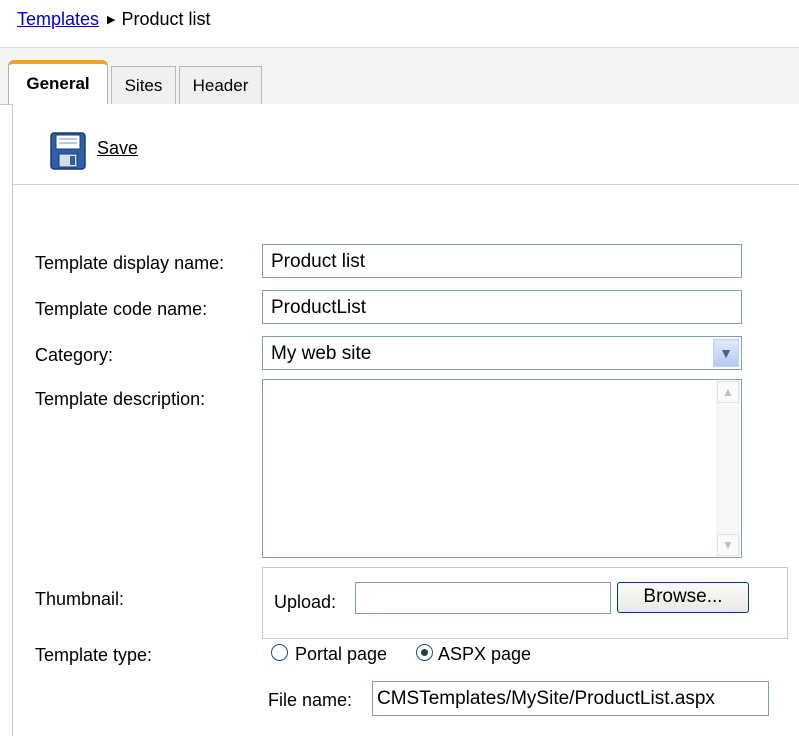 Image resolution: width=799 pixels, height=736 pixels. Describe the element at coordinates (121, 309) in the screenshot. I see `code-name-label: Template code name:` at that location.